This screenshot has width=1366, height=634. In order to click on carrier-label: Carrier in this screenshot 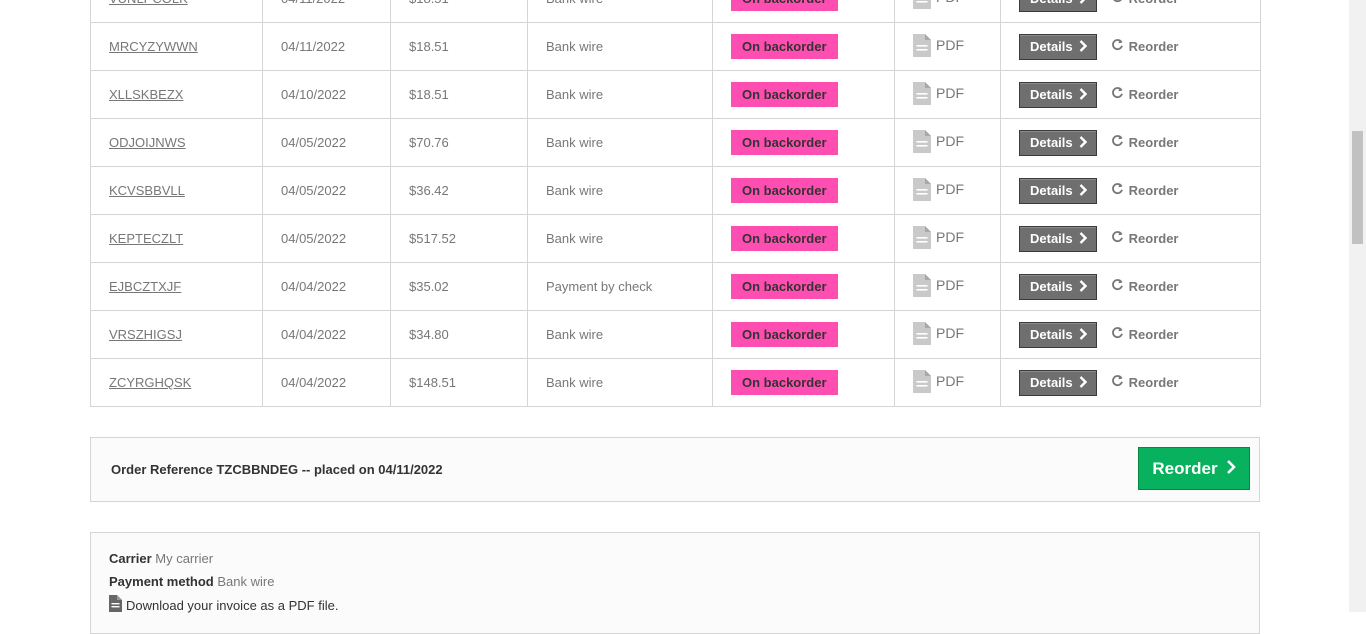, I will do `click(130, 558)`.